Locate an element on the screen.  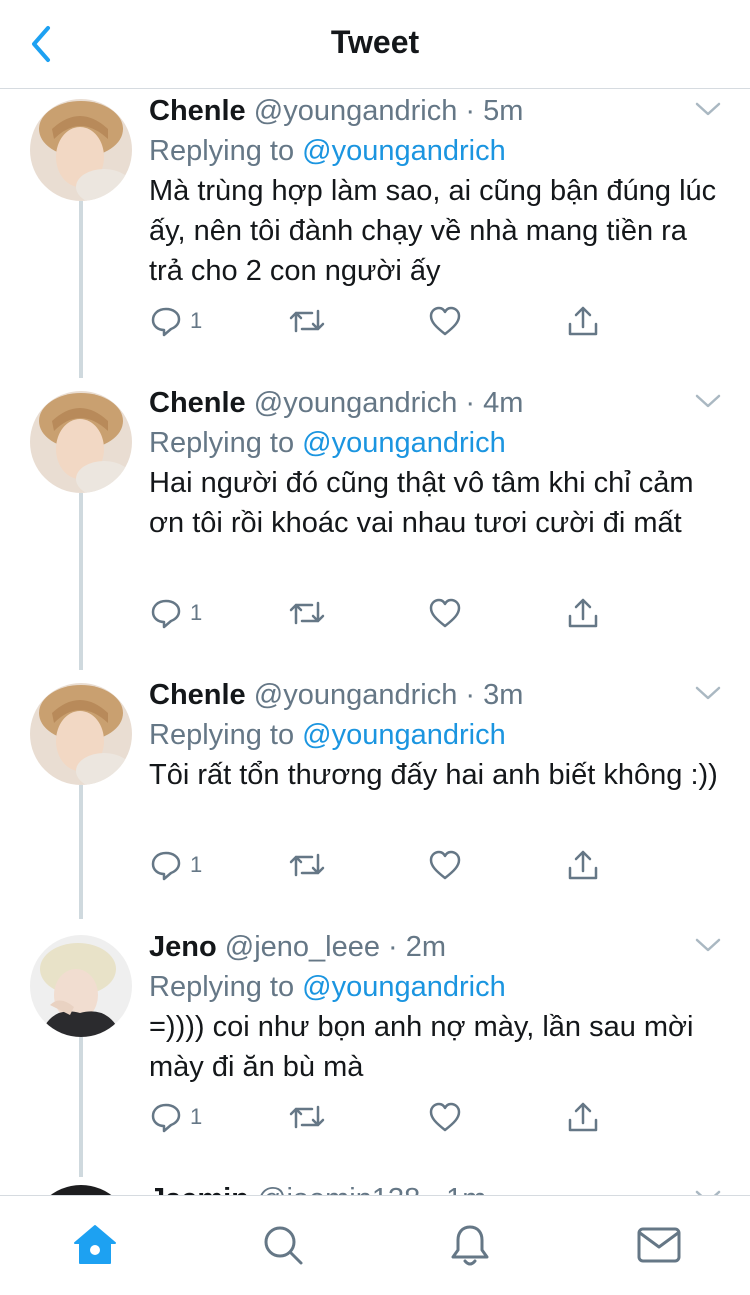
tab-home is located at coordinates (95, 1245).